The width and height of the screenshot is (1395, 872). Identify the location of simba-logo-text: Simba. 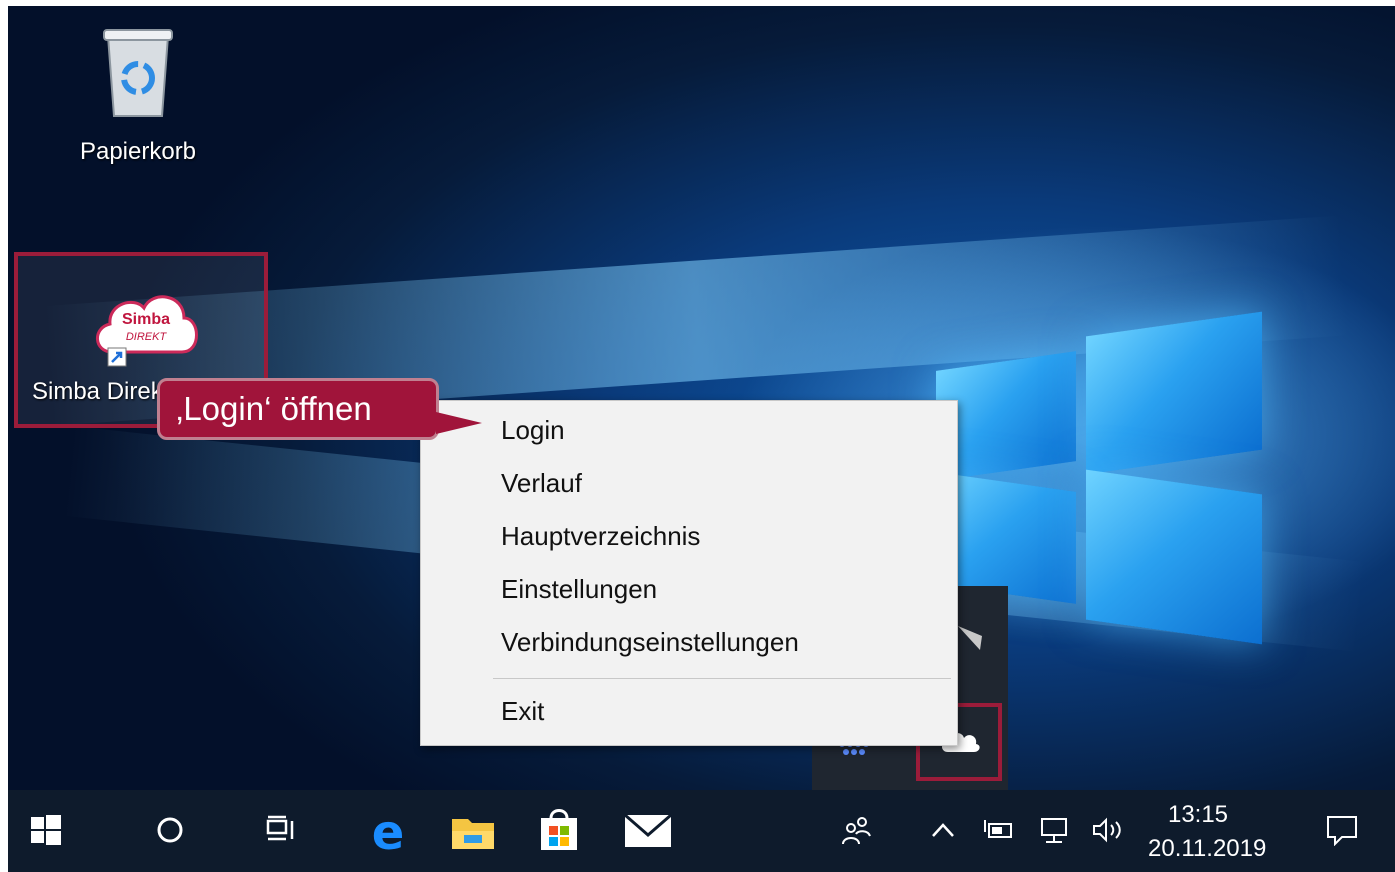
(146, 319).